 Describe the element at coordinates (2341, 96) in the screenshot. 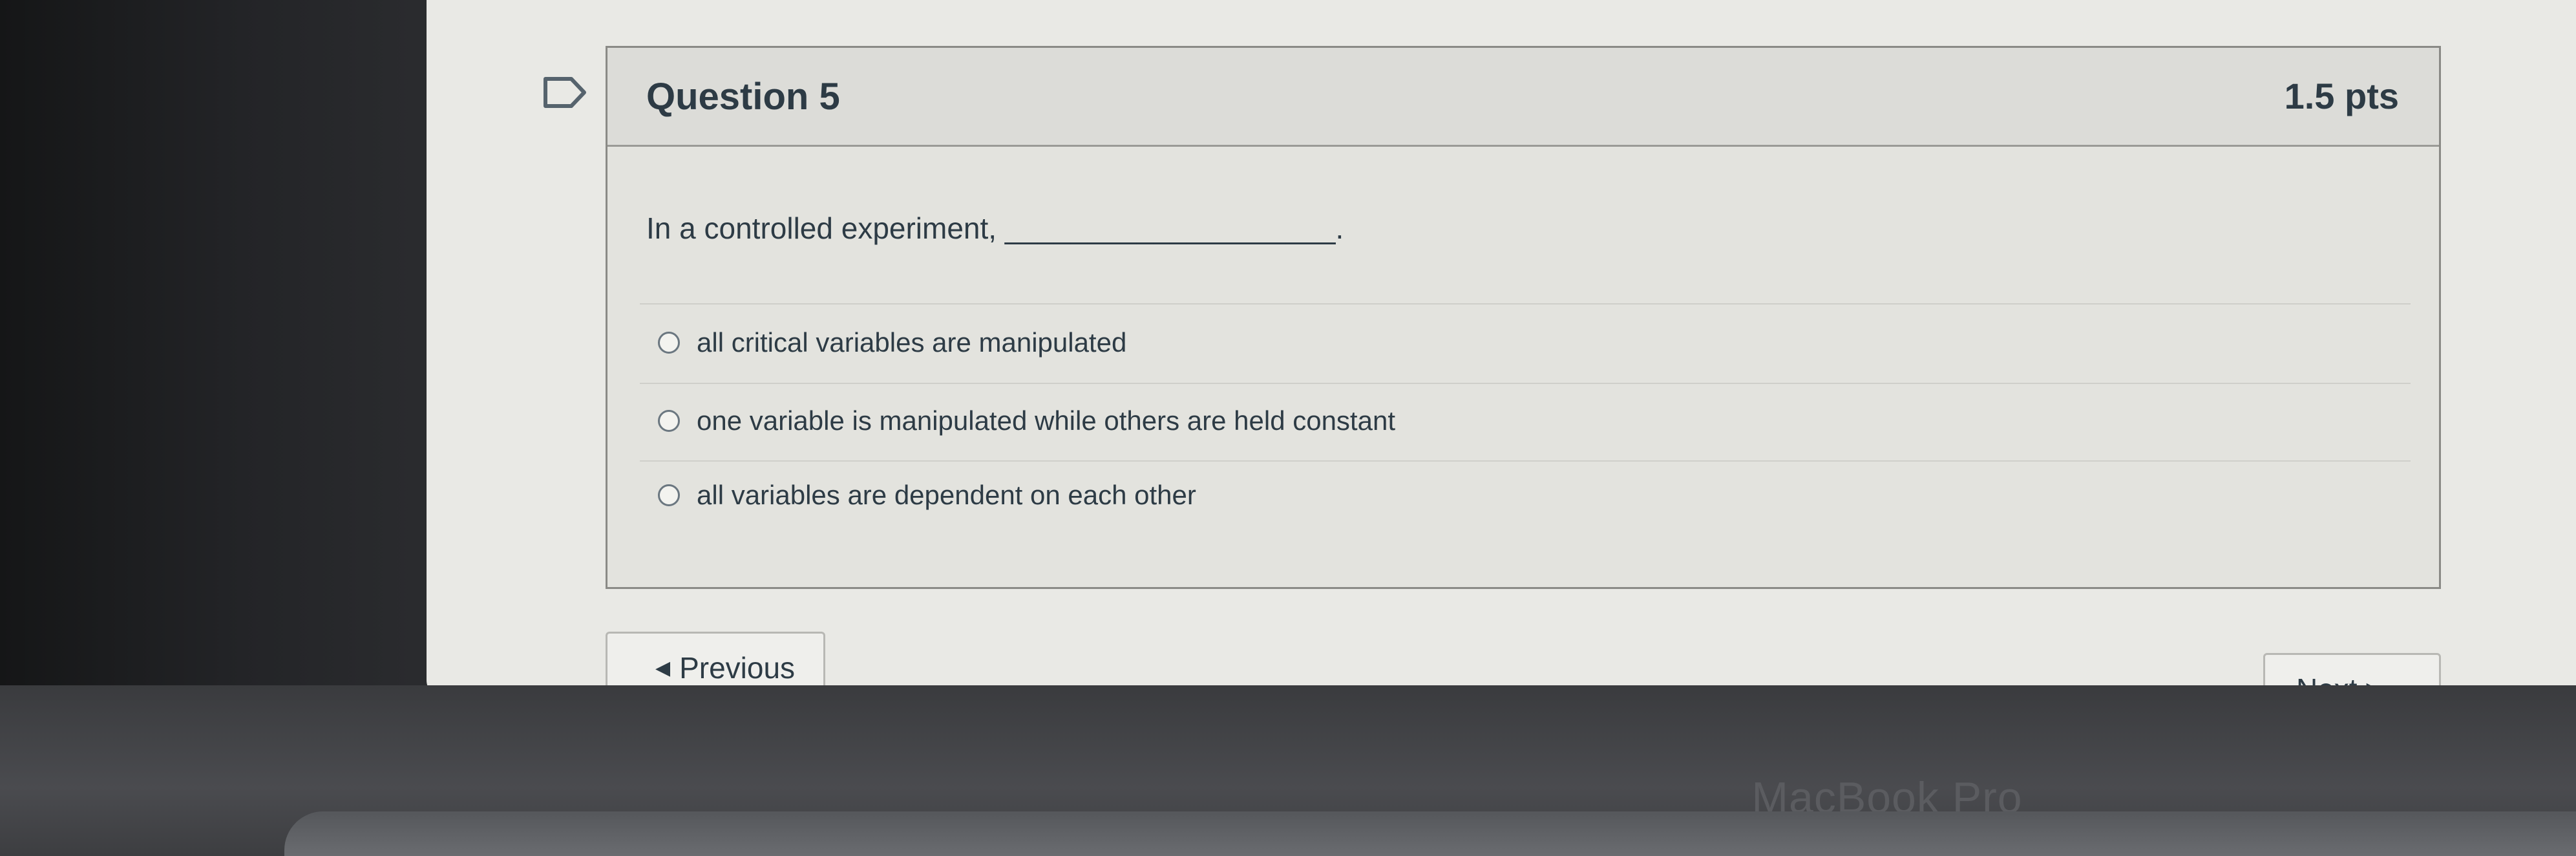

I see `question-points: 1.5 pts` at that location.